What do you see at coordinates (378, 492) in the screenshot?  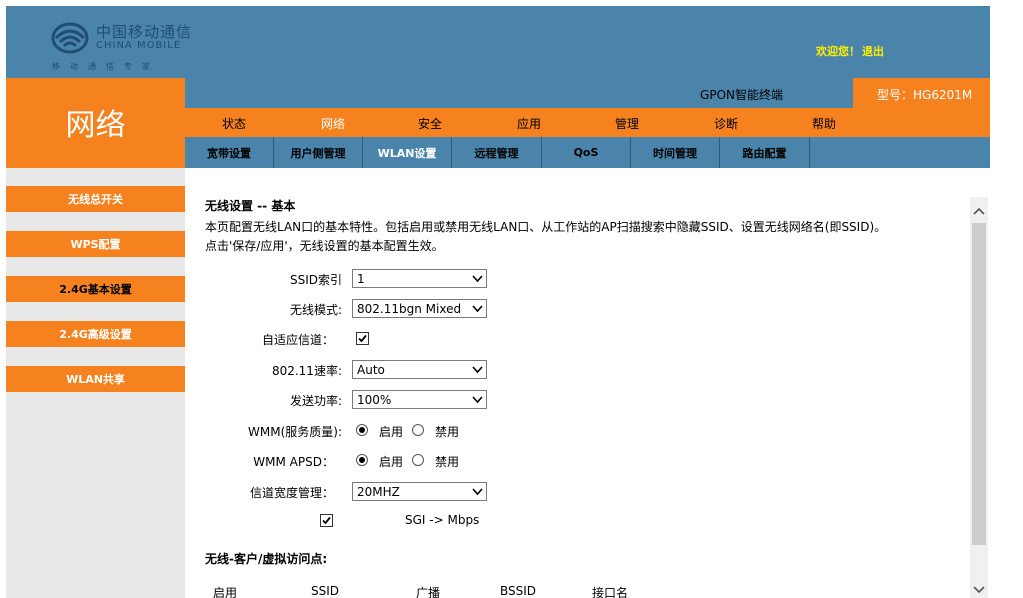 I see `channel-width-value: 20MHZ` at bounding box center [378, 492].